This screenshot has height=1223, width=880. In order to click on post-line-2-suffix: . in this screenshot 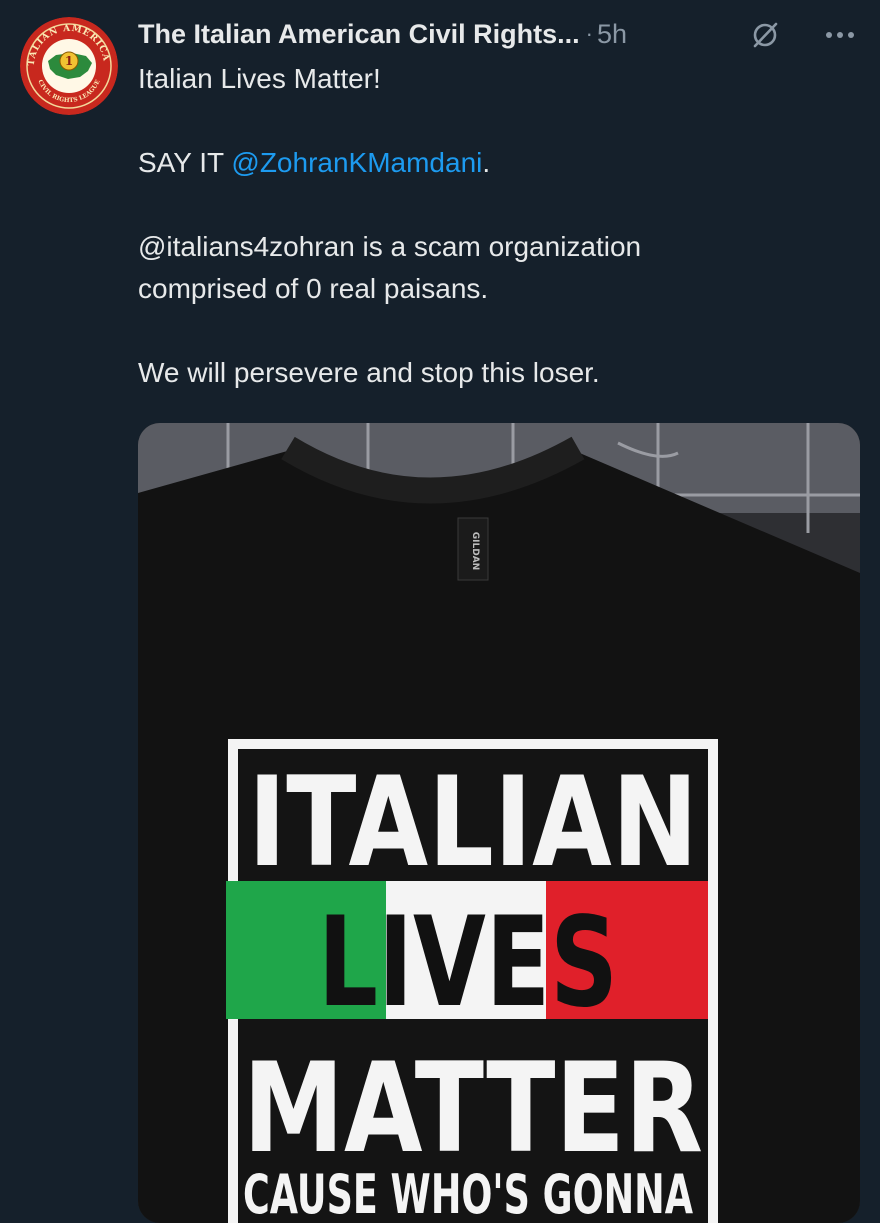, I will do `click(486, 162)`.